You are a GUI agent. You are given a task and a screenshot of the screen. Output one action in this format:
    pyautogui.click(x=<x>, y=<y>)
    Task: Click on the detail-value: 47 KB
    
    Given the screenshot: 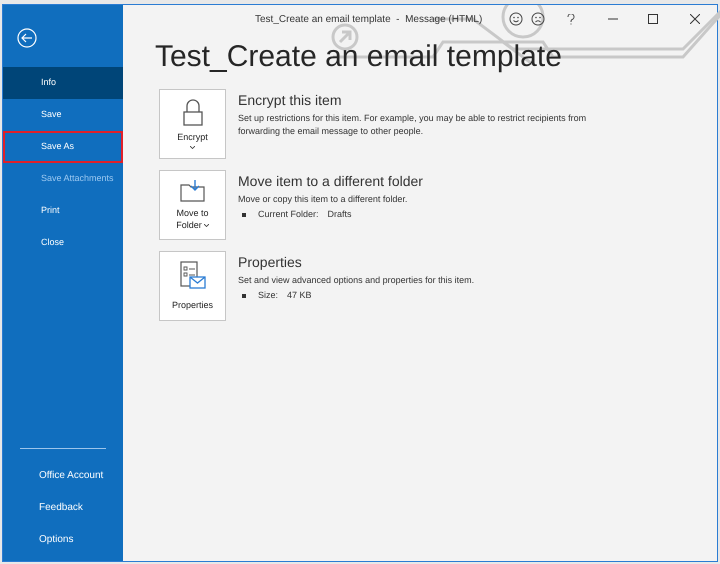 What is the action you would take?
    pyautogui.click(x=299, y=295)
    